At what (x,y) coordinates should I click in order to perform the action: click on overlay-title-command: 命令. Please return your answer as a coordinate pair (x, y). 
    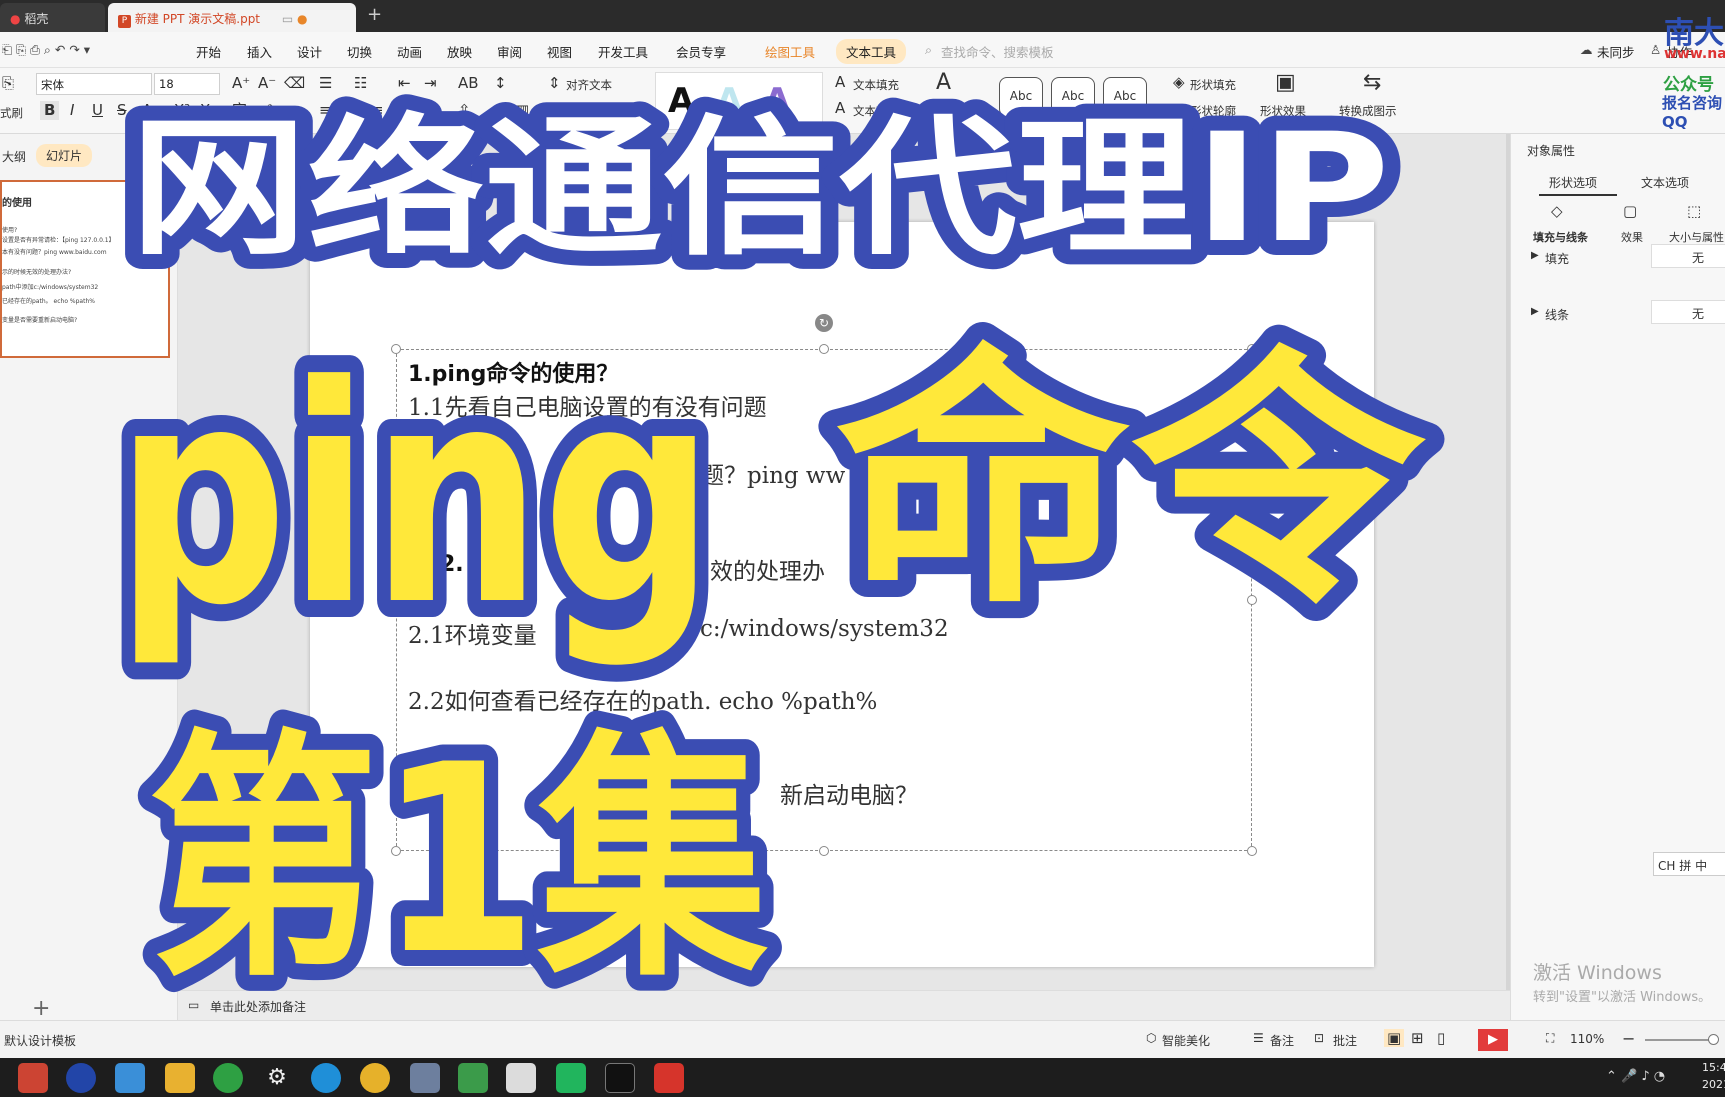
    Looking at the image, I should click on (1132, 481).